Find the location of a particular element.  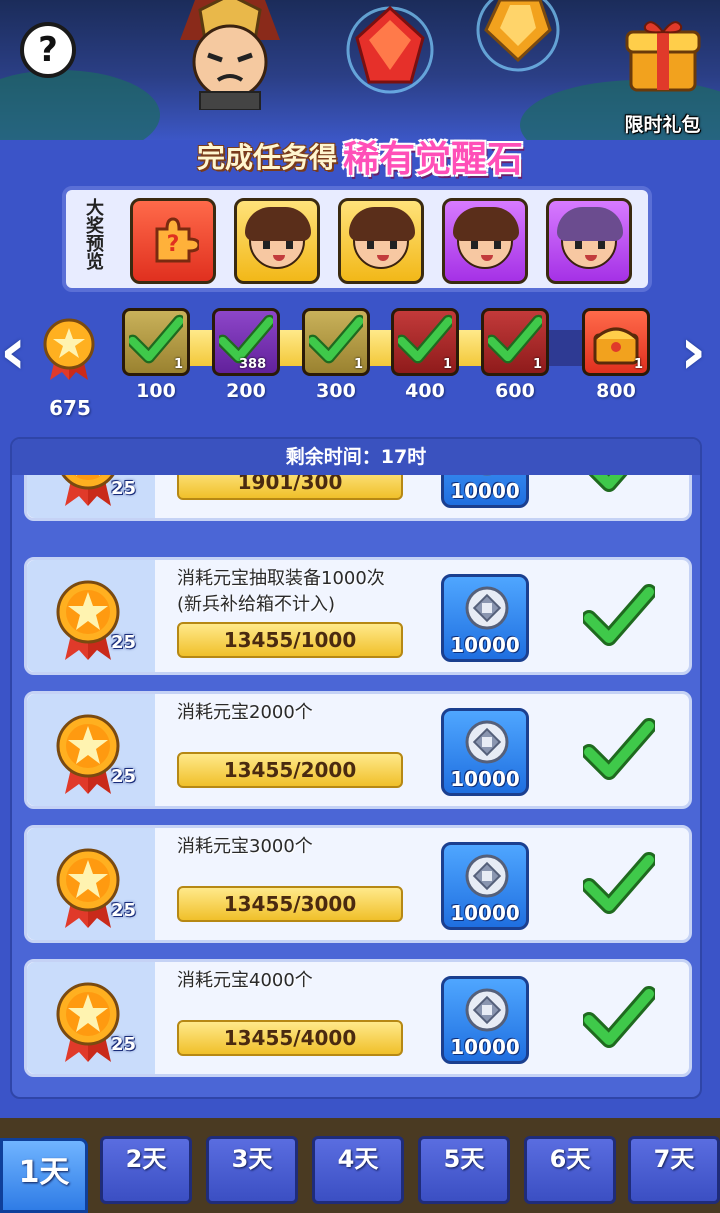

top-banner: ? 限时礼包 is located at coordinates (360, 70).